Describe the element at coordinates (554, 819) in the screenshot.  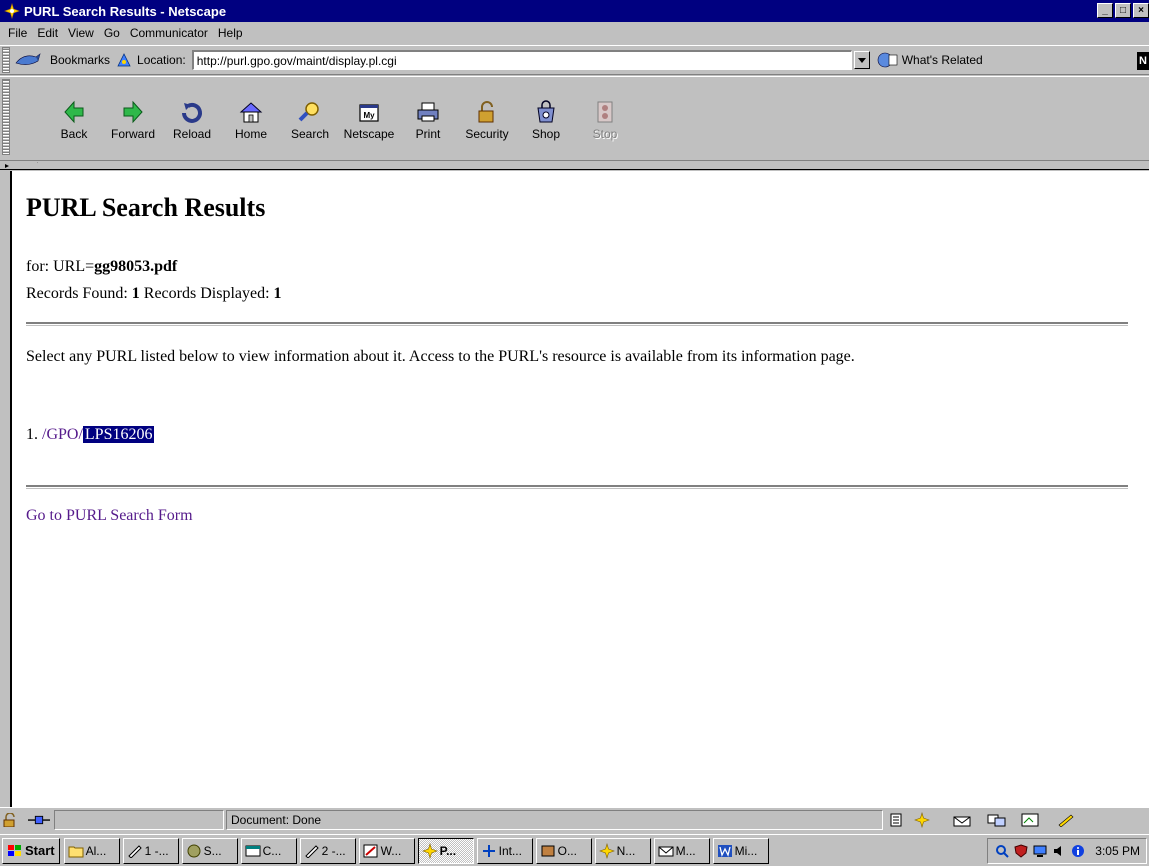
I see `status-message: Document: Done` at that location.